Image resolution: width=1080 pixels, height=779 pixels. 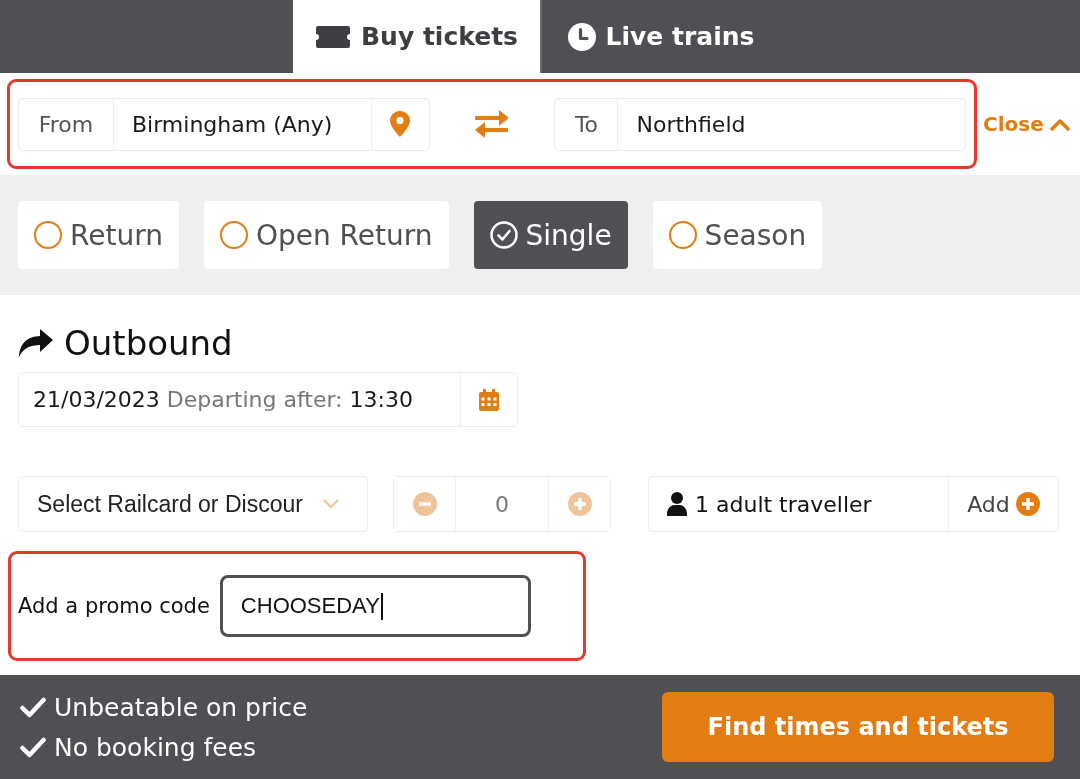 What do you see at coordinates (181, 707) in the screenshot?
I see `feature-text: Unbeatable on price` at bounding box center [181, 707].